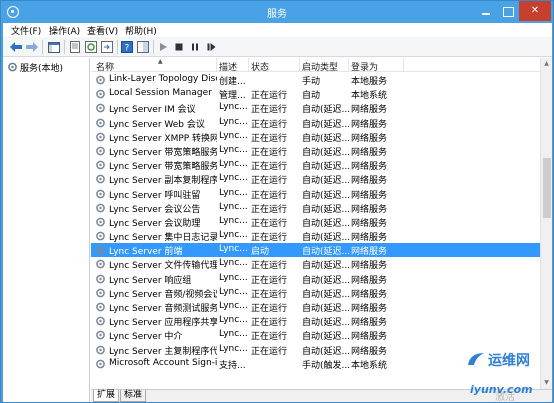  I want to click on refresh-icon, so click(91, 47).